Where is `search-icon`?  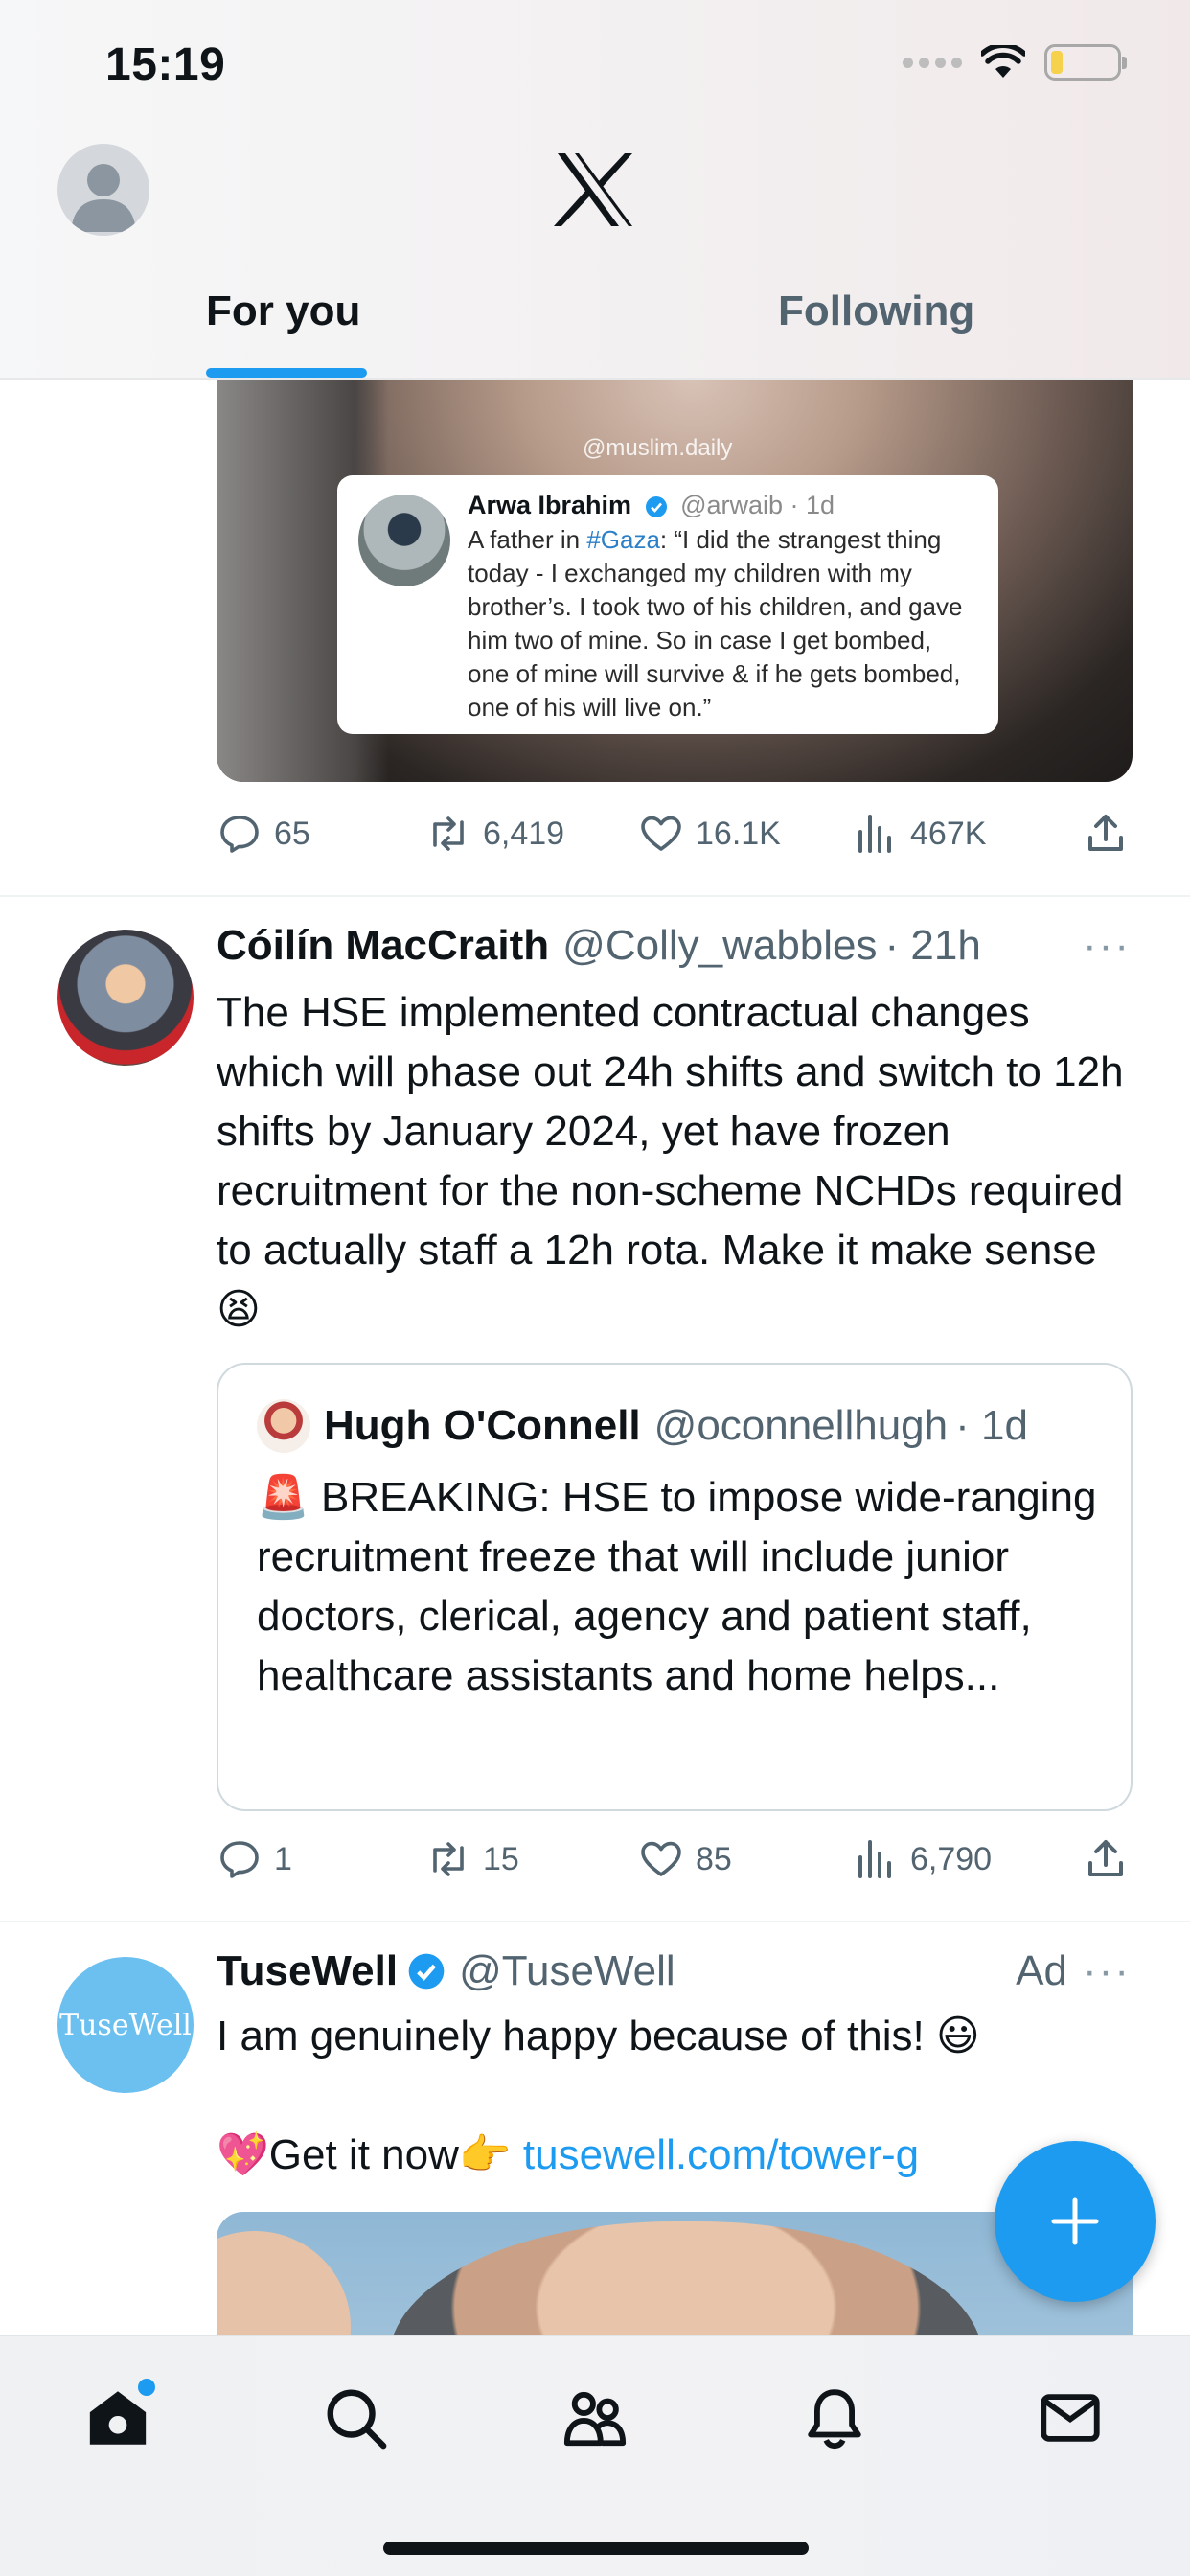 search-icon is located at coordinates (357, 2419).